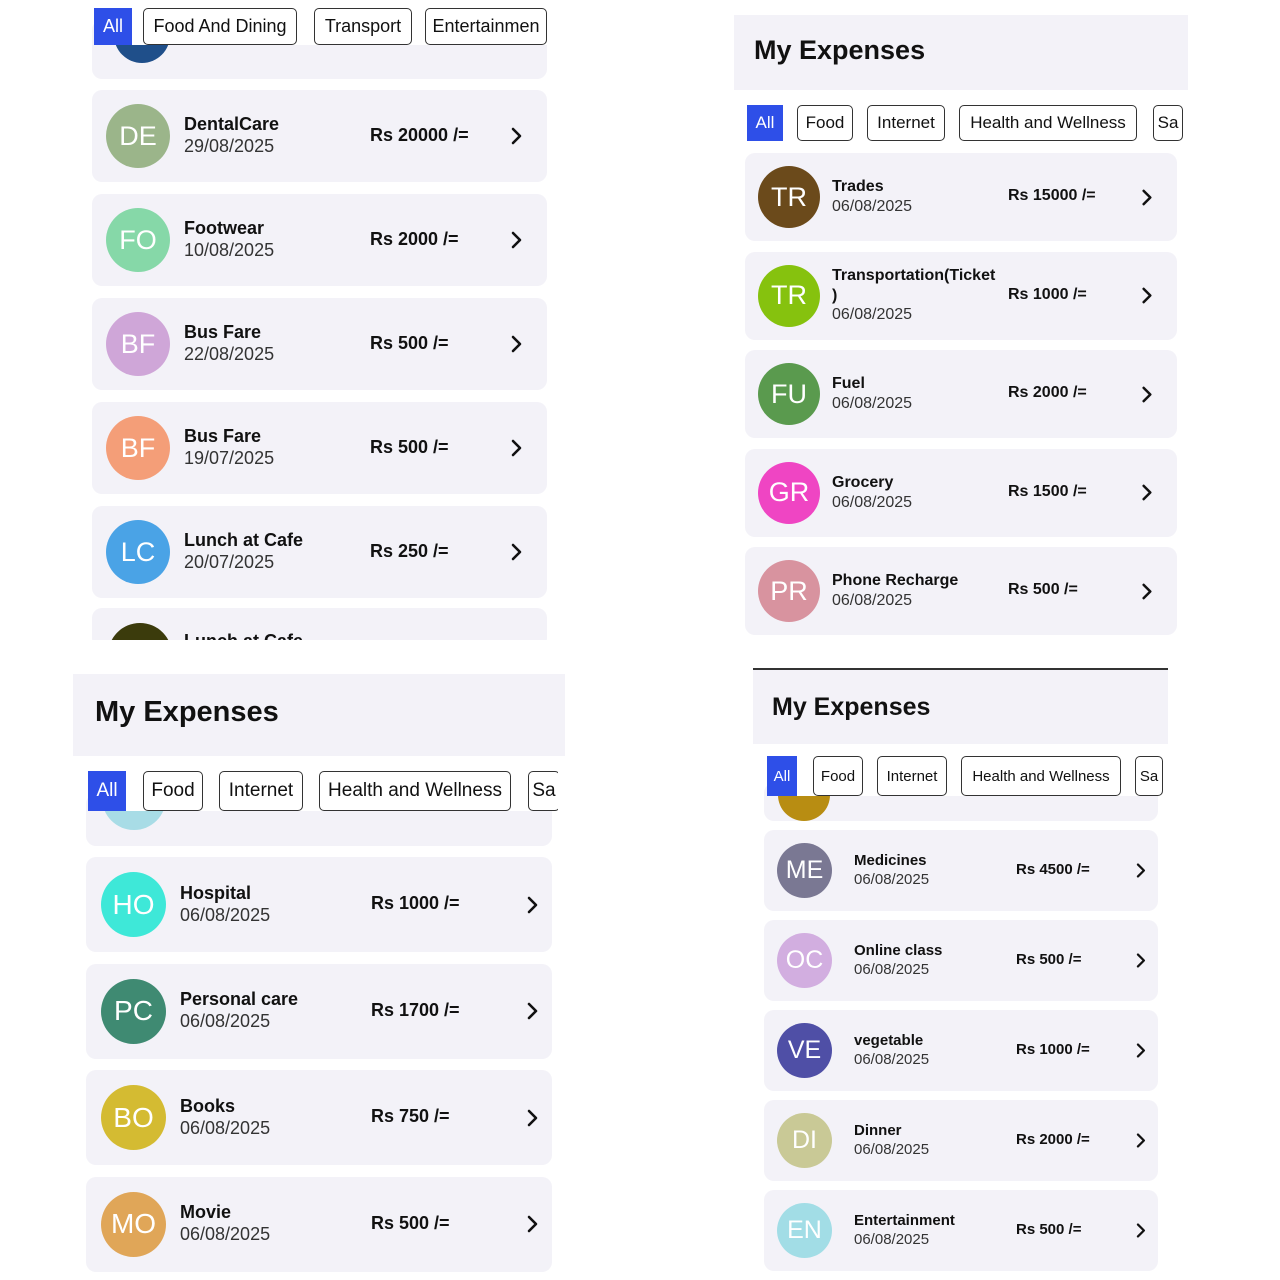 This screenshot has width=1280, height=1280. What do you see at coordinates (961, 492) in the screenshot?
I see `expense-list-item: GR Grocery 06/08/2025 Rs 1500 /=` at bounding box center [961, 492].